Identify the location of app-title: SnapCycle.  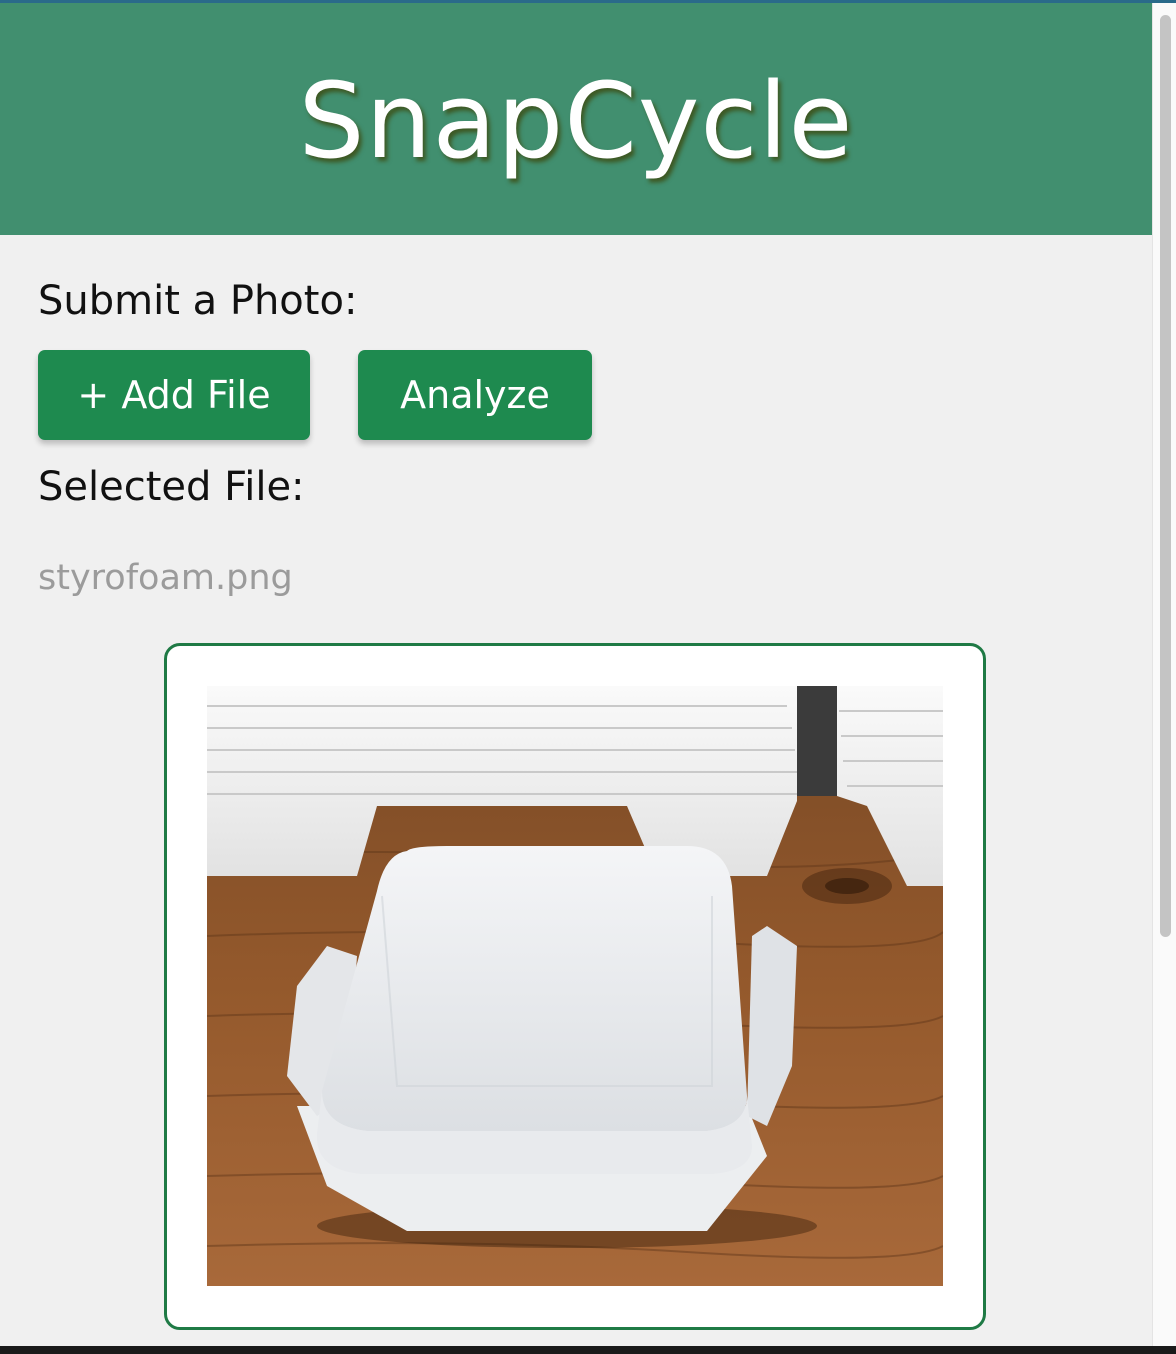
(576, 121).